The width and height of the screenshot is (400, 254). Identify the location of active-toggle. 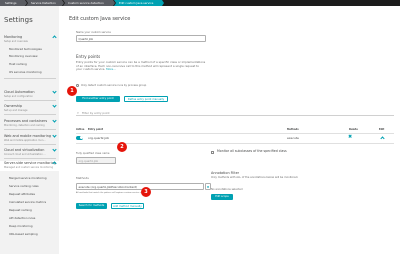
(79, 138).